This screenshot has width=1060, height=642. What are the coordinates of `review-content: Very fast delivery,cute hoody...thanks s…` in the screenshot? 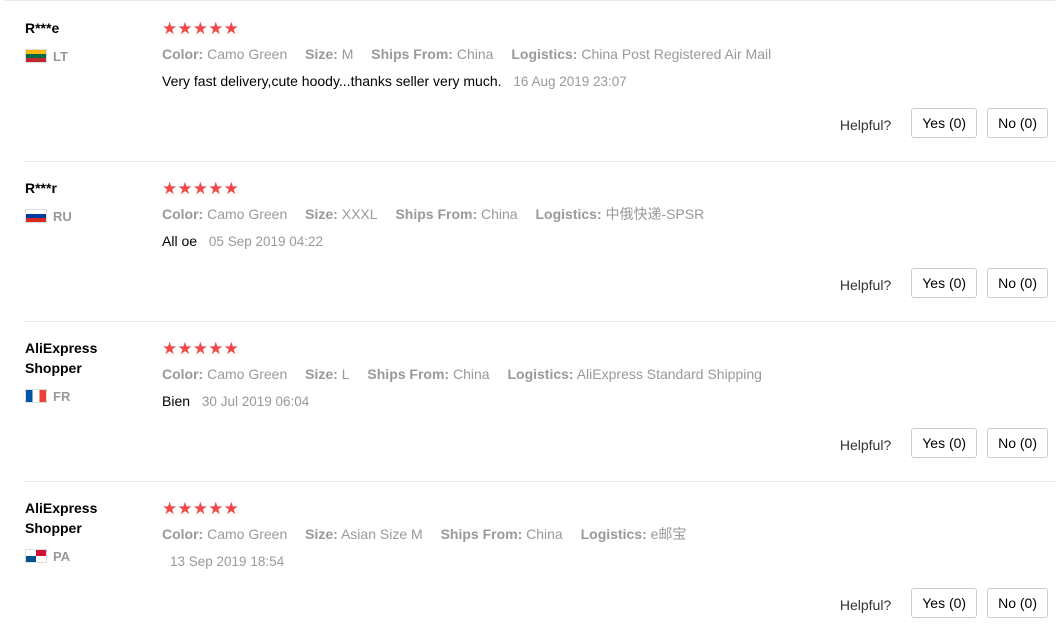 It's located at (394, 81).